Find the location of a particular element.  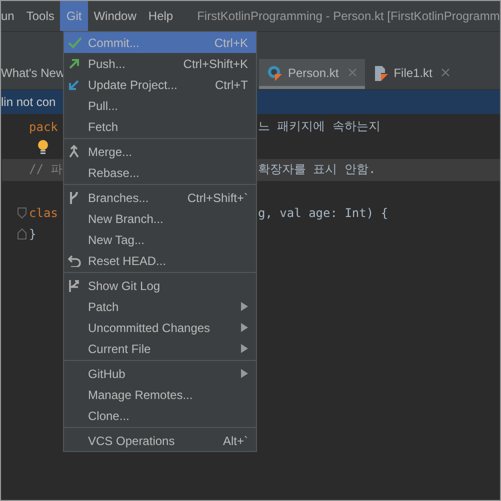

notification-text: lin not con is located at coordinates (28, 102).